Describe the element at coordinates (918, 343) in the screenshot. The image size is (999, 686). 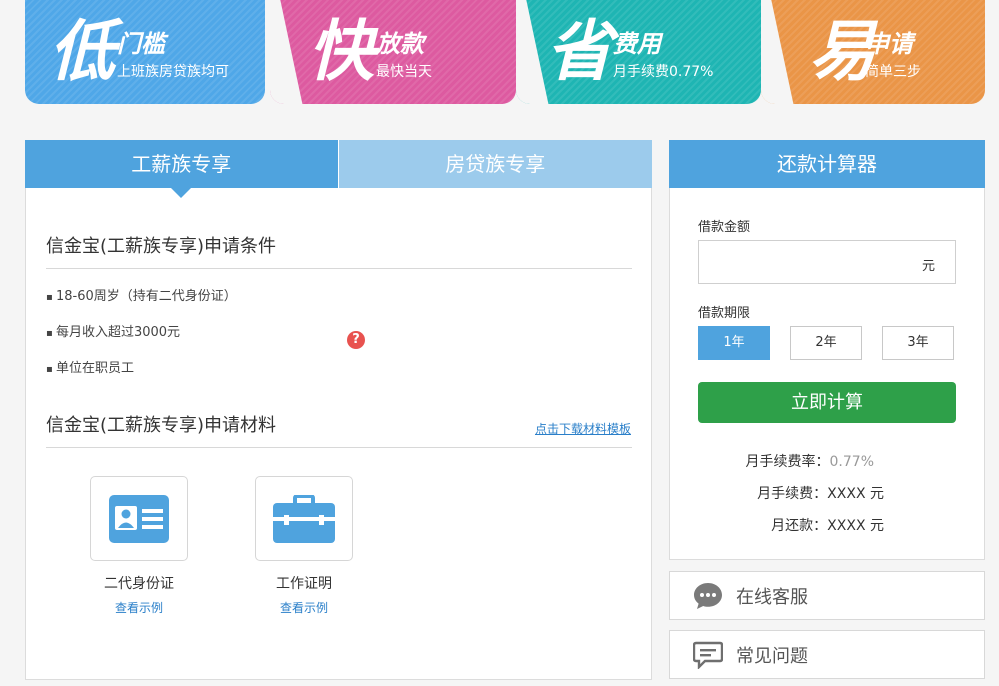
I see `term-3-year-button: 3年` at that location.